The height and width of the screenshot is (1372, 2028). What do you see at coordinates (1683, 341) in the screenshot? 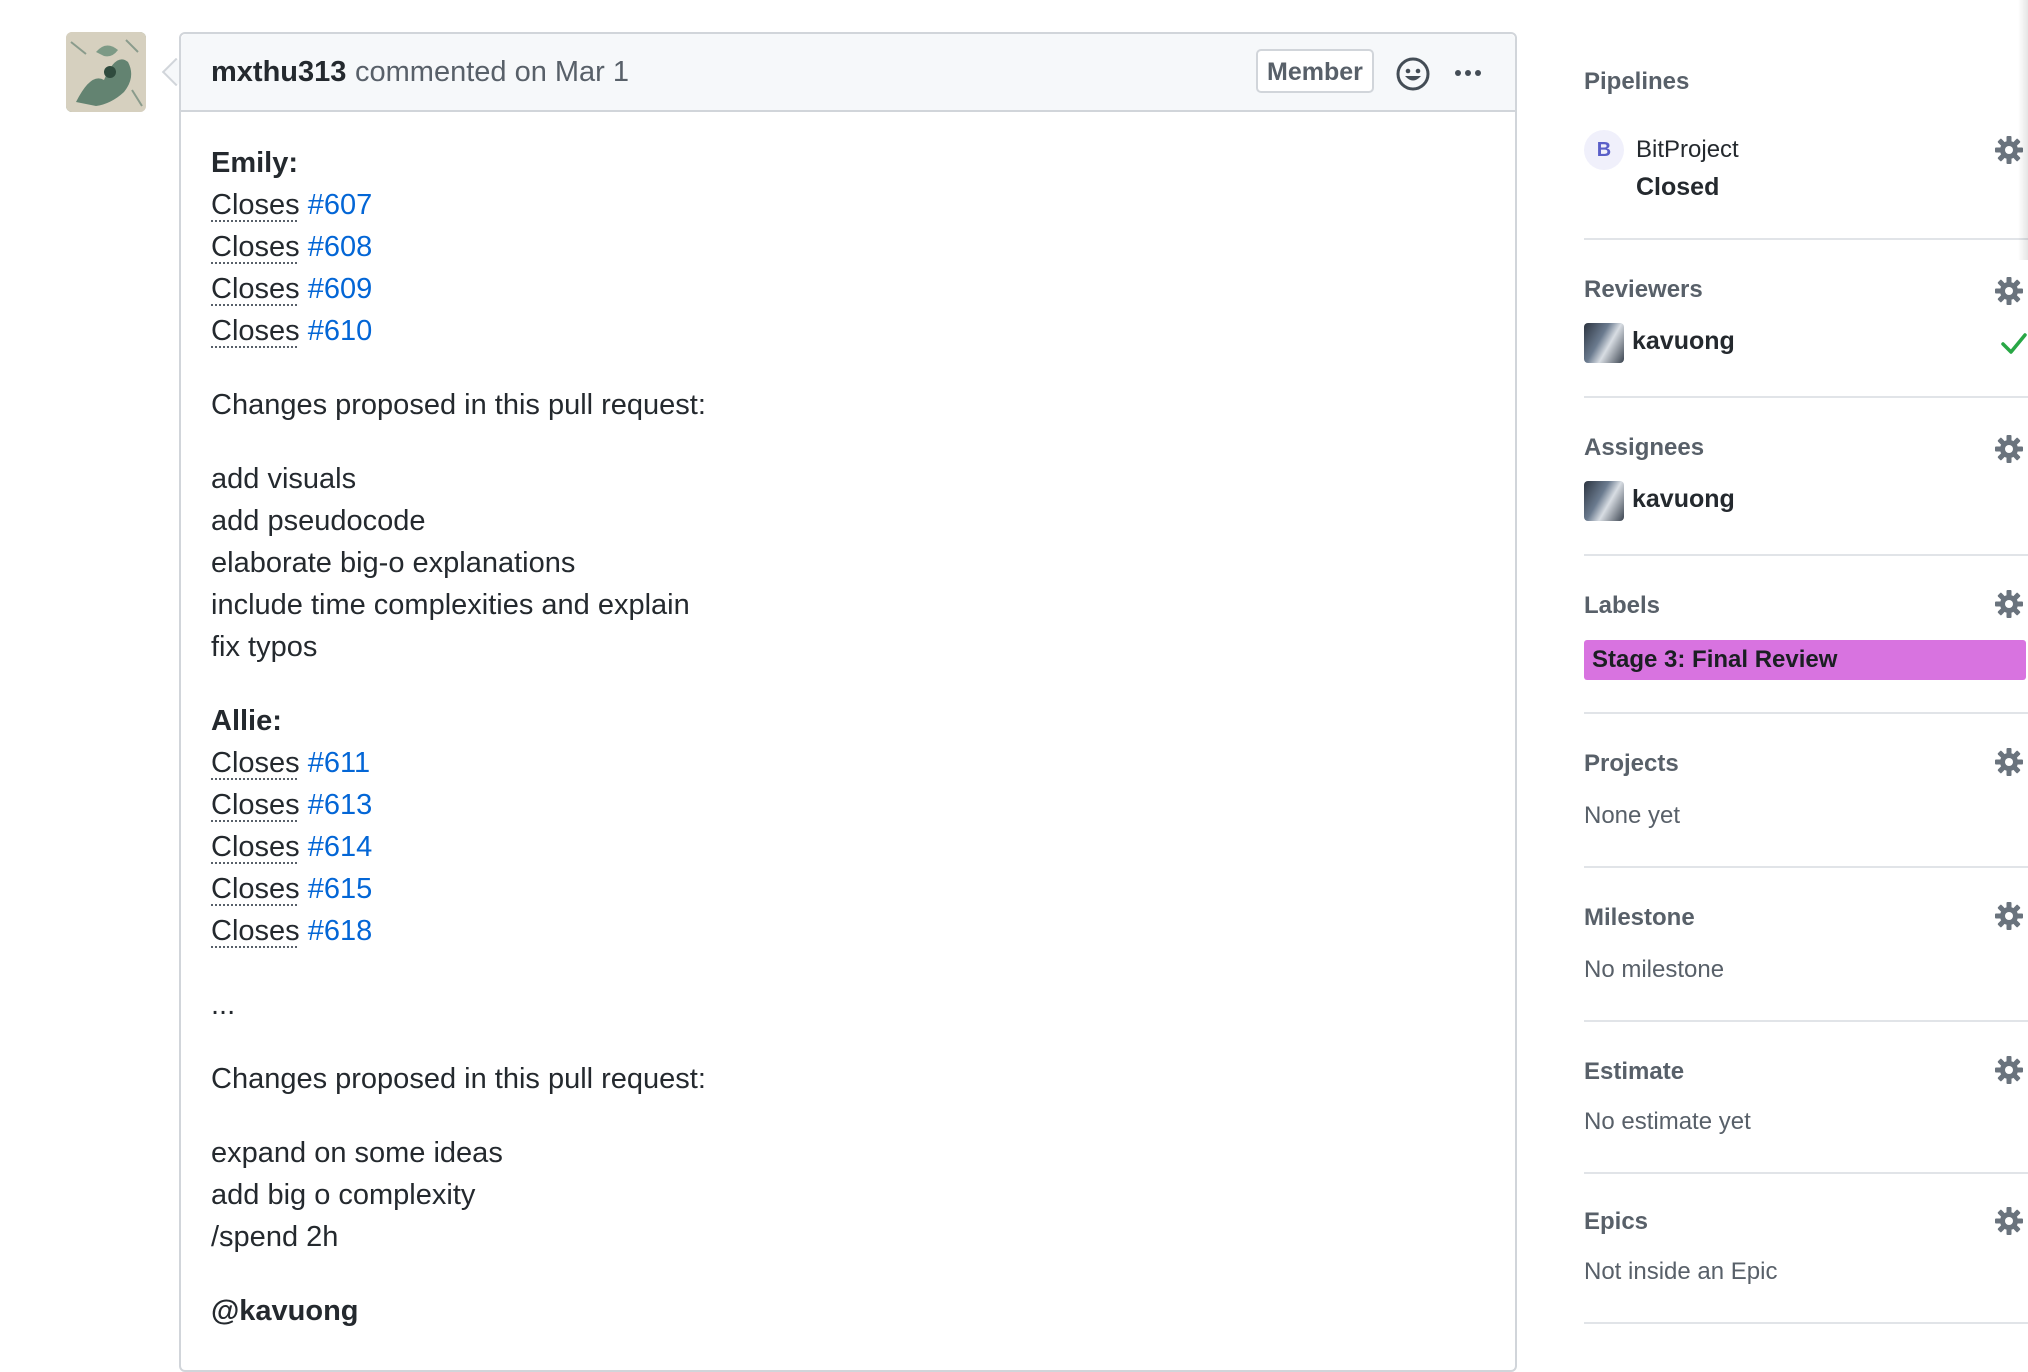
I see `reviewer-name: kavuong` at bounding box center [1683, 341].